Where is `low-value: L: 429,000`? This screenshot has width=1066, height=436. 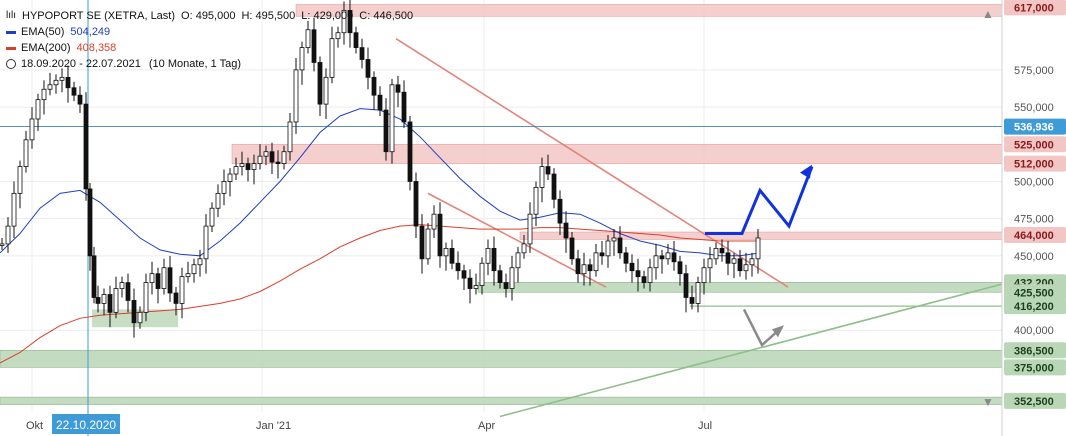 low-value: L: 429,000 is located at coordinates (327, 16).